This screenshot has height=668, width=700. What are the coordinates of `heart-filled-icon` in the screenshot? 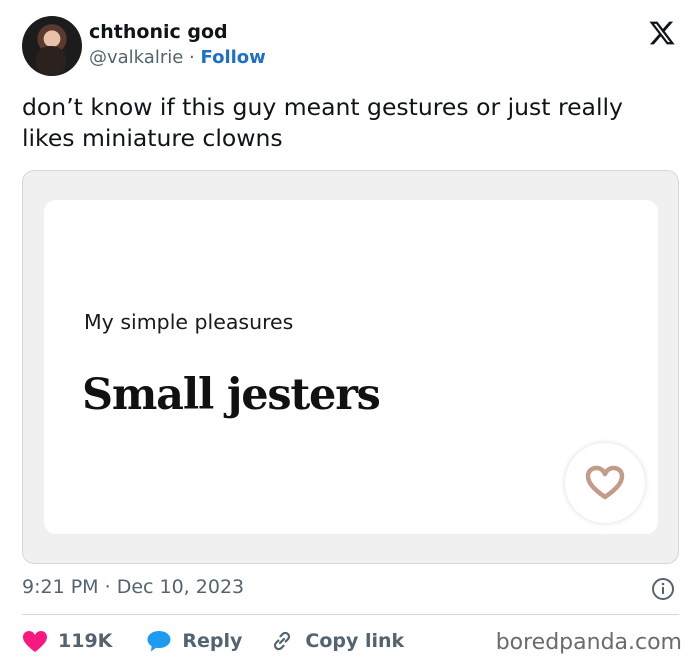 It's located at (35, 641).